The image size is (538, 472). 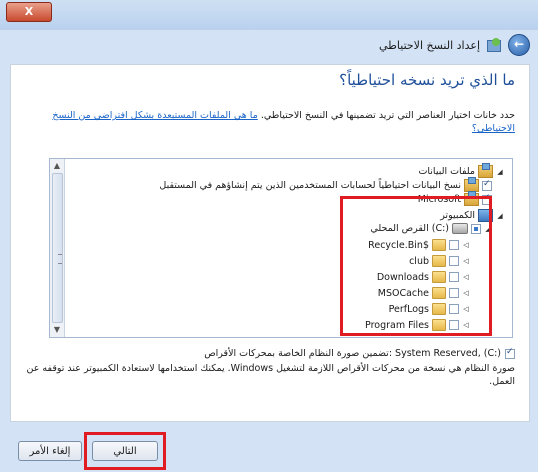 I want to click on scroll-up-icon: ▲, so click(x=57, y=166).